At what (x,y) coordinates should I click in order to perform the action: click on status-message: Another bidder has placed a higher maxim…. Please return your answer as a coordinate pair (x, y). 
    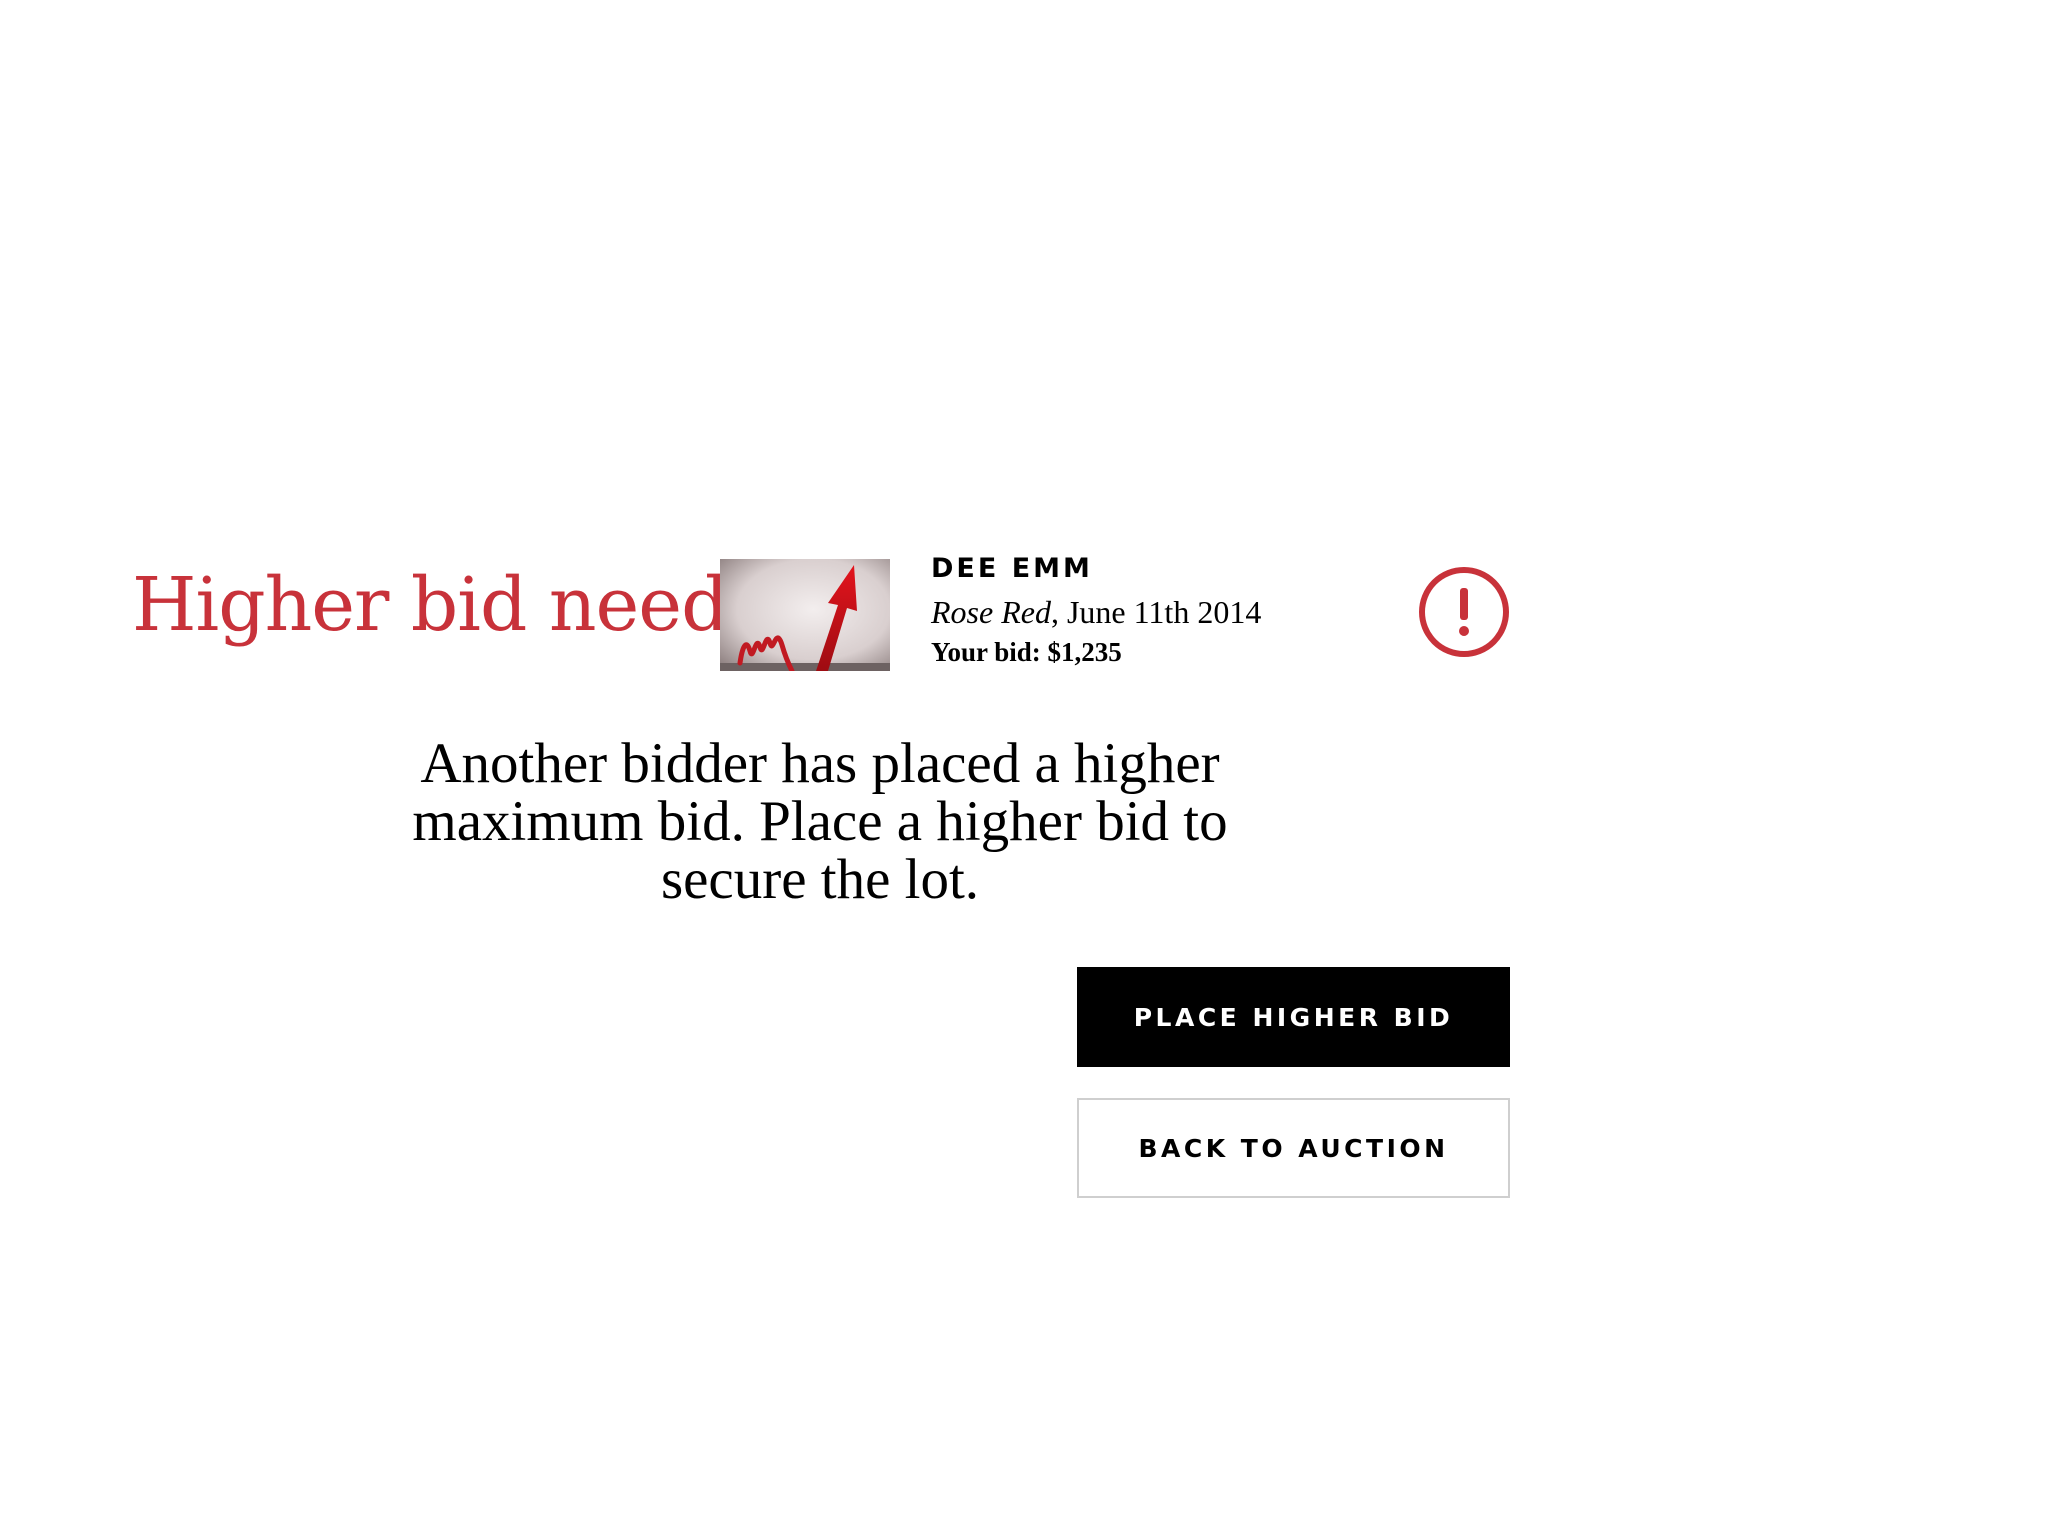
    Looking at the image, I should click on (820, 821).